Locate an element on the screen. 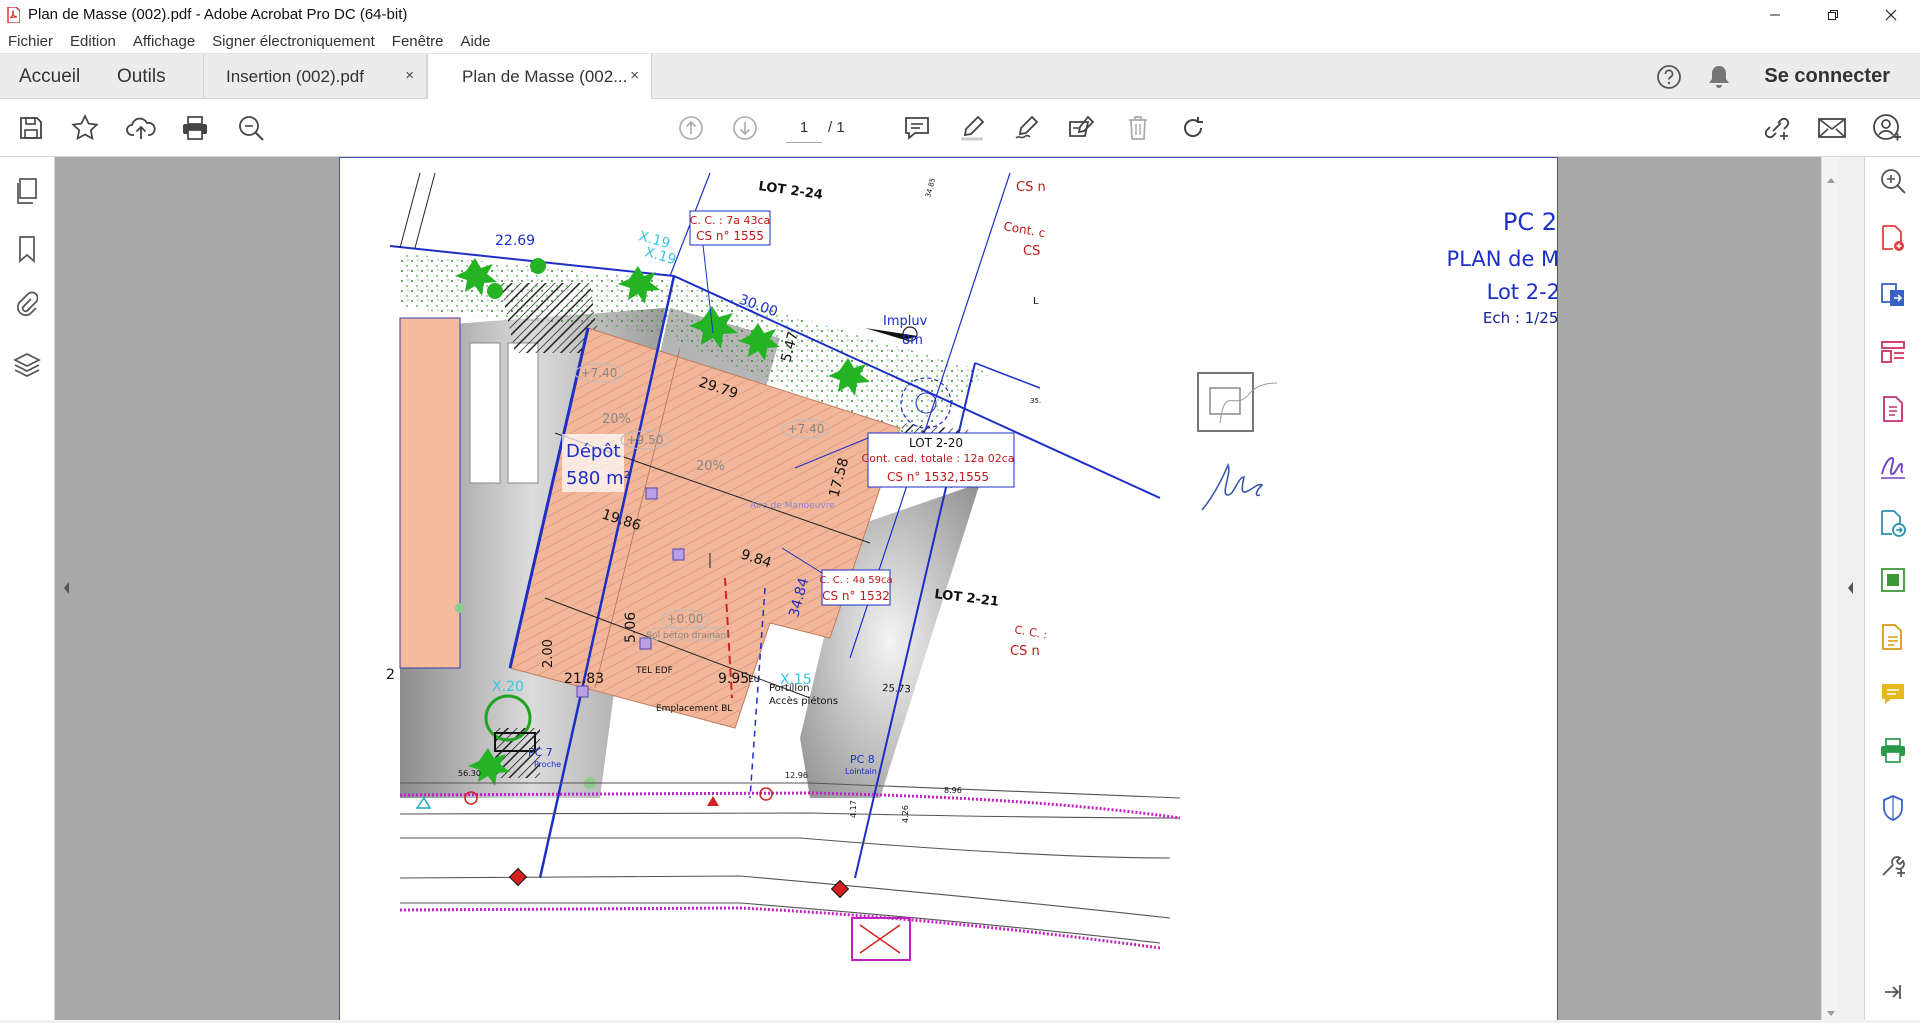 The image size is (1920, 1023). label-pc7: PC 7 is located at coordinates (540, 752).